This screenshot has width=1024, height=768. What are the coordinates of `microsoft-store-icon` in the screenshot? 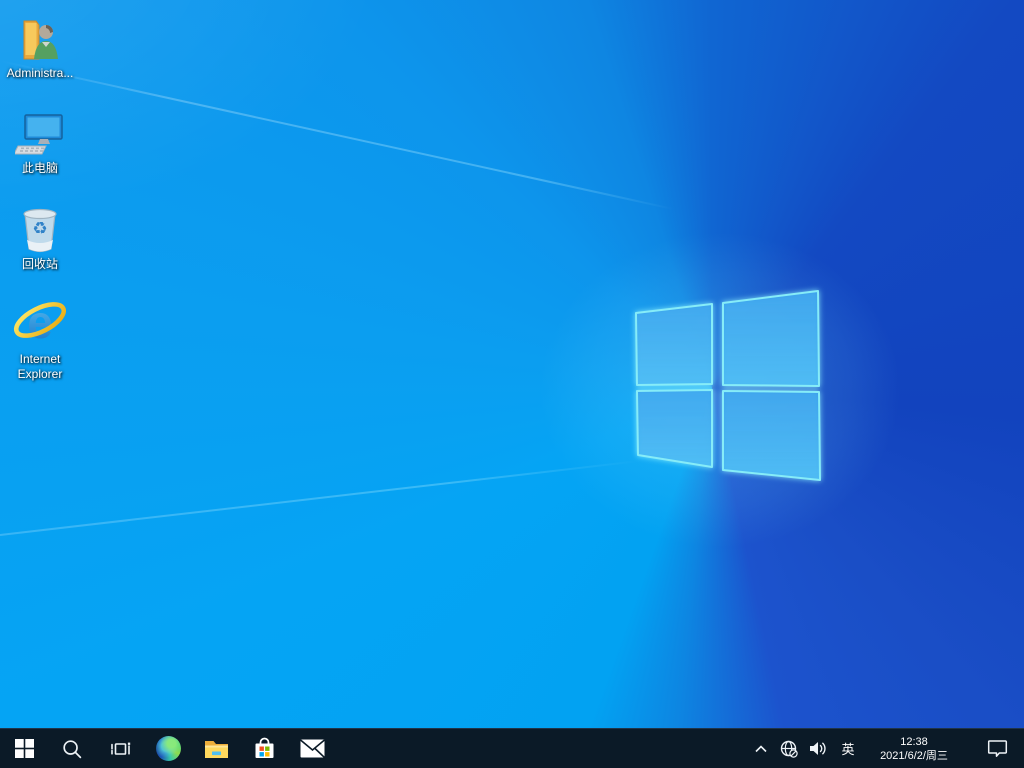 It's located at (264, 747).